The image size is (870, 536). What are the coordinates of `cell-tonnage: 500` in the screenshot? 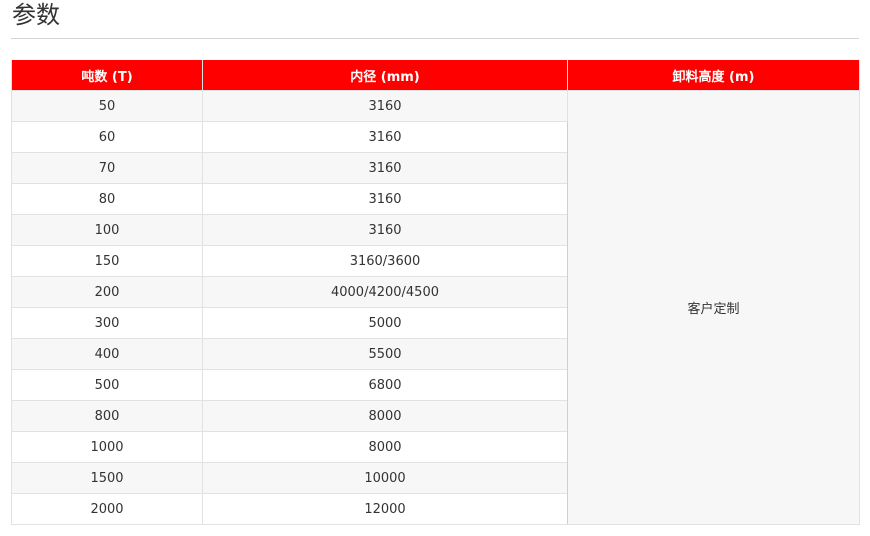 It's located at (107, 385).